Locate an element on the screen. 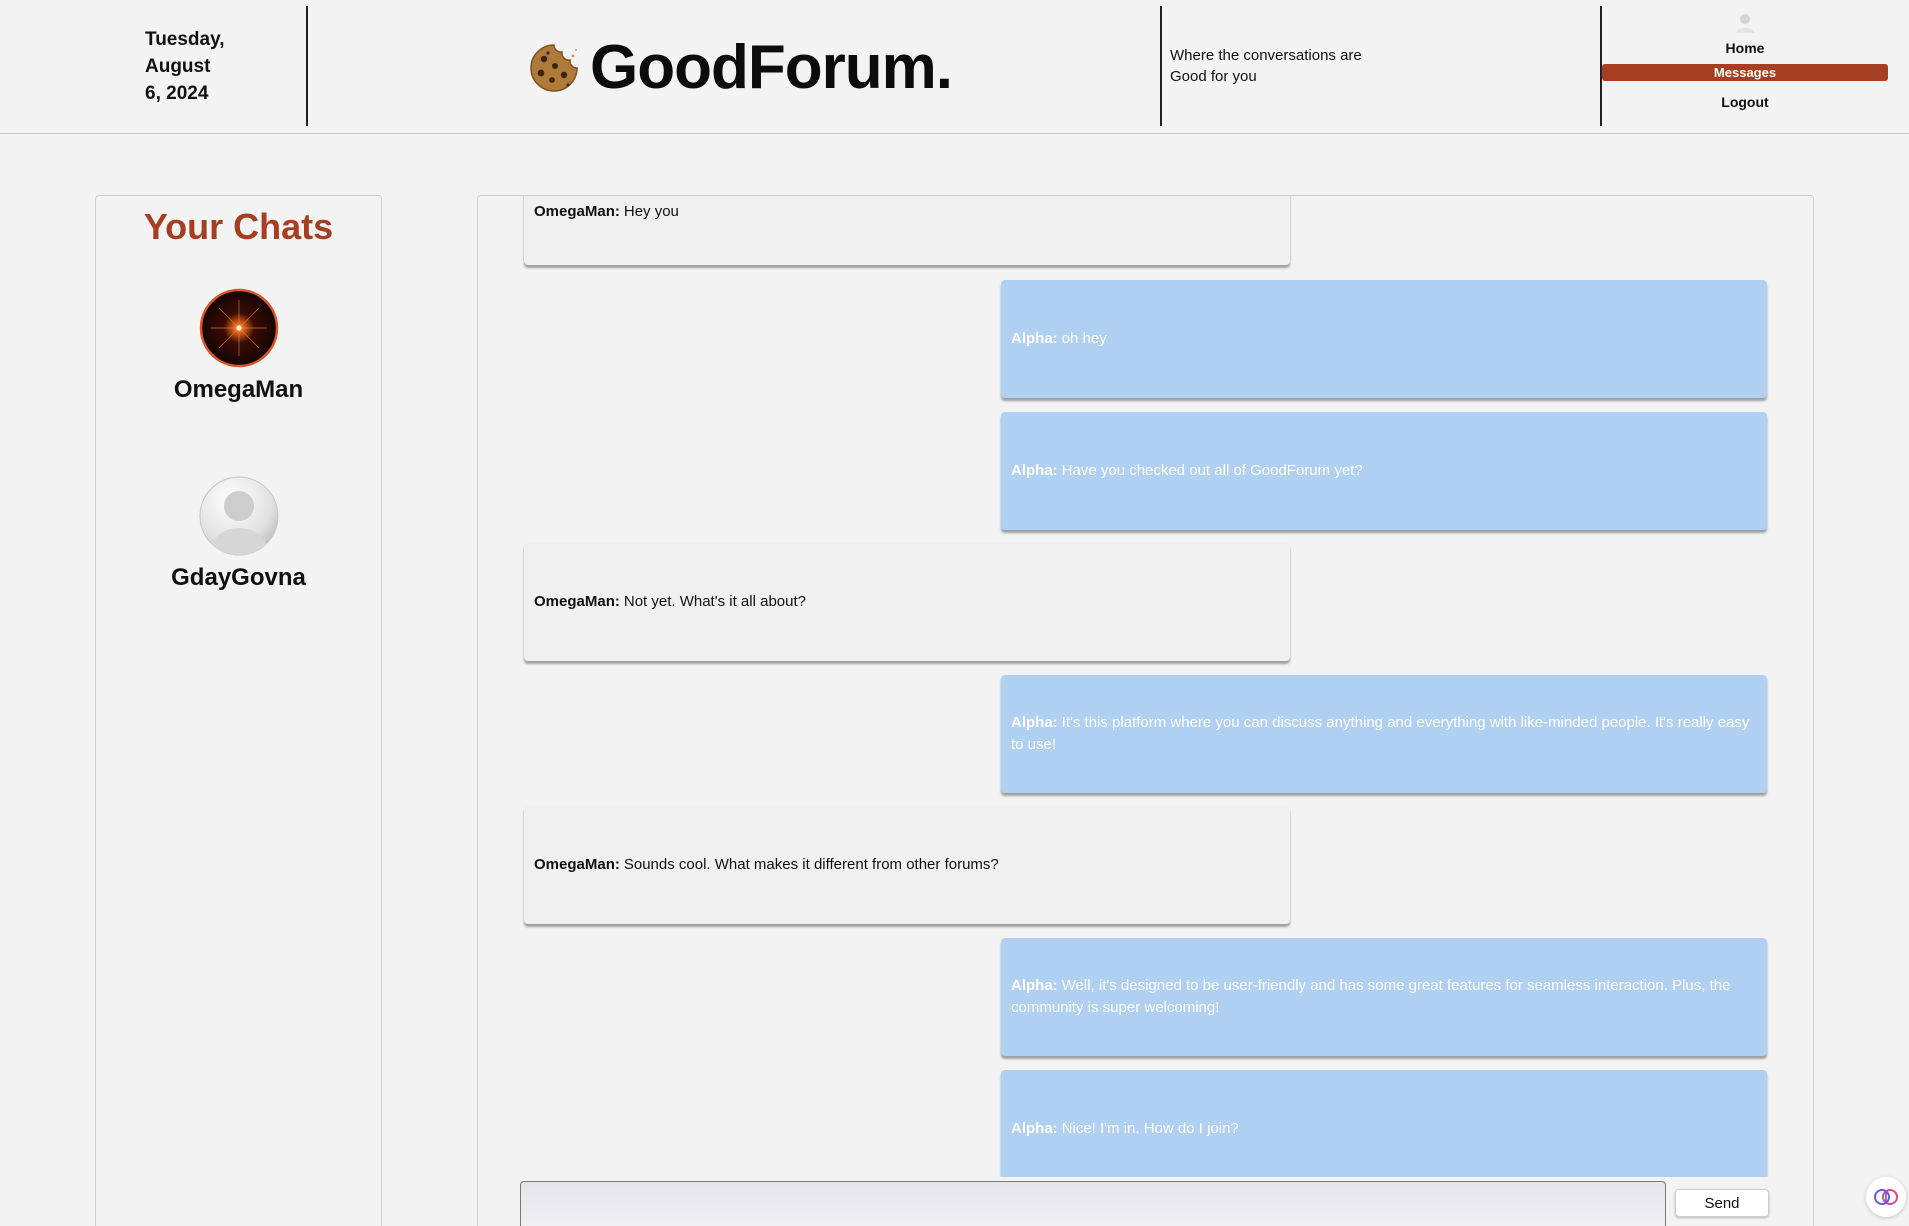  message-bubble: Alpha: oh hey is located at coordinates (1384, 339).